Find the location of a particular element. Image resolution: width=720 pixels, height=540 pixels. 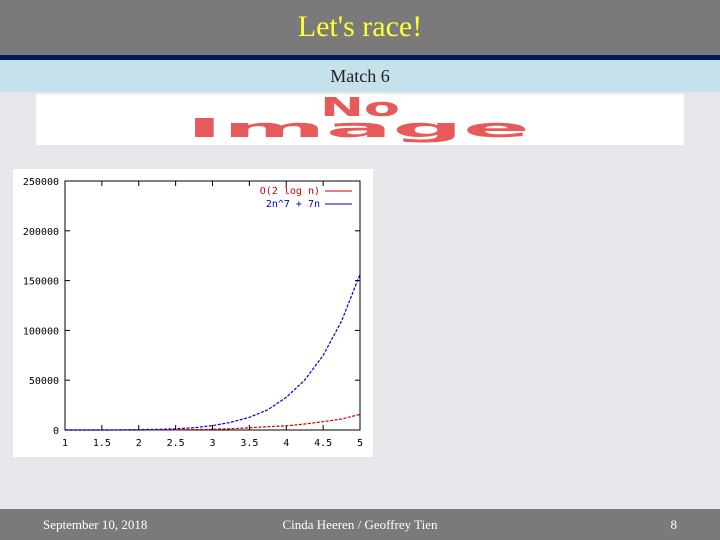

legend-label-1: O(2 log n) is located at coordinates (290, 191).